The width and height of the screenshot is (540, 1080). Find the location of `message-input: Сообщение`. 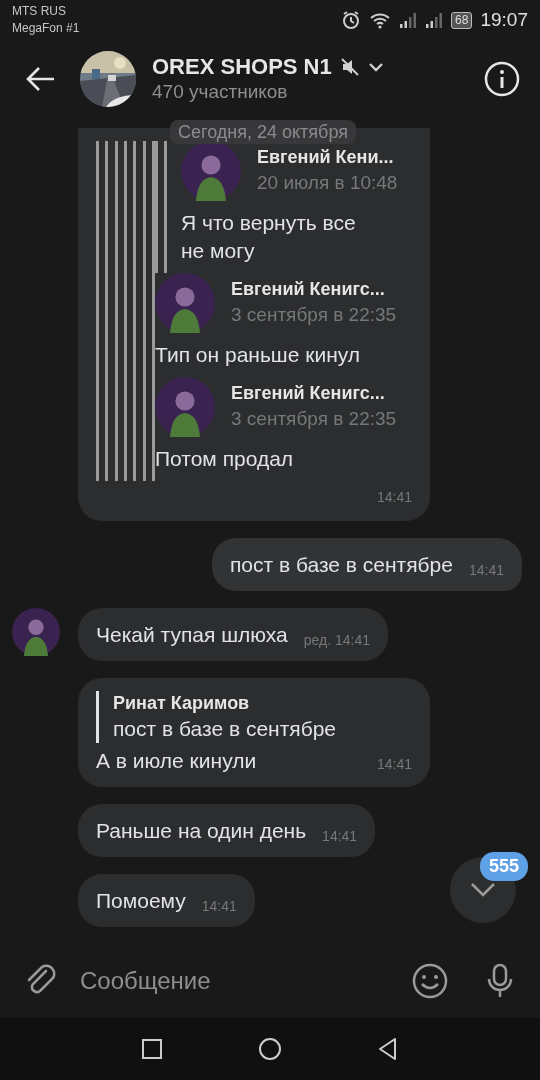

message-input: Сообщение is located at coordinates (235, 980).